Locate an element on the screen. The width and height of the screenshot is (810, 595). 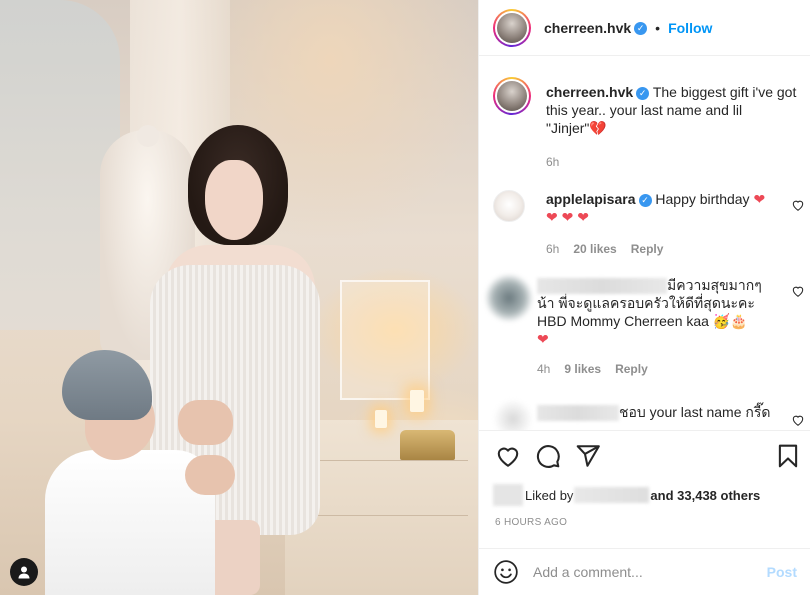
liked-by-label: Liked by is located at coordinates (549, 495).